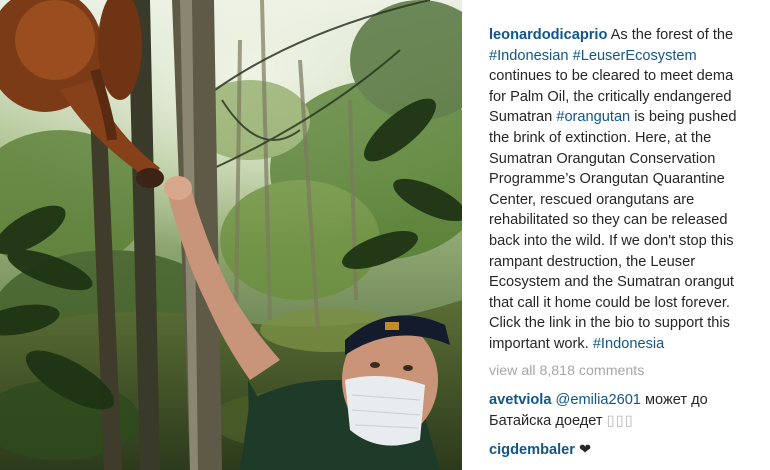 Image resolution: width=770 pixels, height=470 pixels. I want to click on caption-text: As the forest of the, so click(670, 35).